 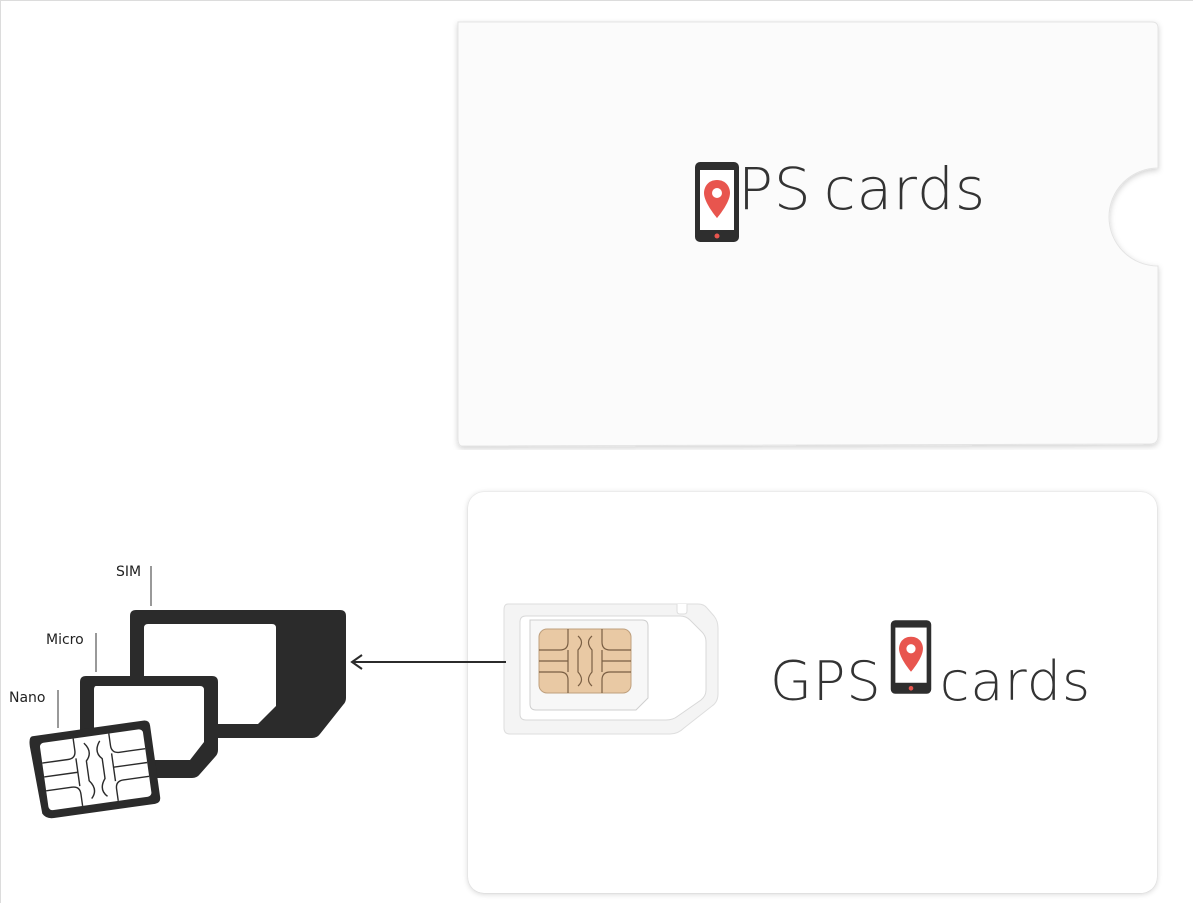 I want to click on logo-left-word: GPS, so click(x=826, y=681).